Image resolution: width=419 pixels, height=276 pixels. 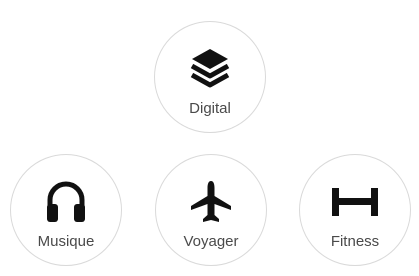 I want to click on category-label: Digital, so click(x=210, y=108).